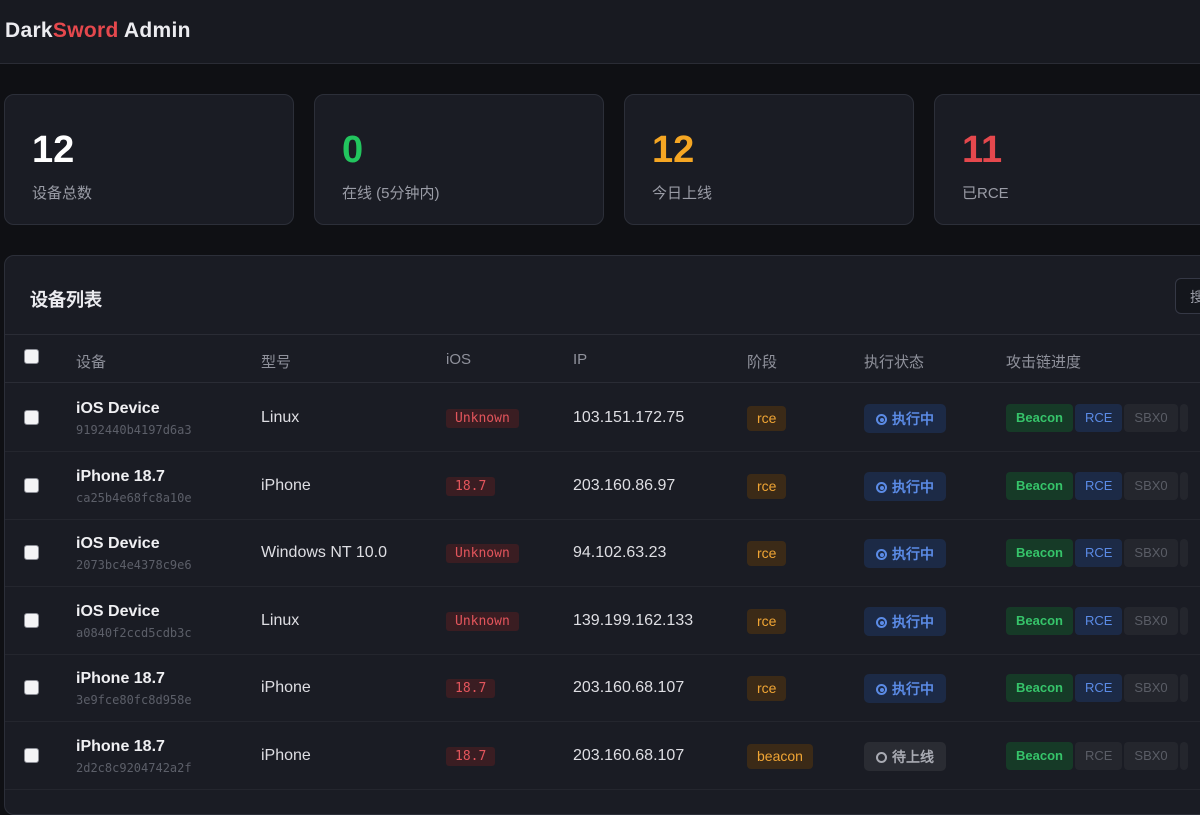 The height and width of the screenshot is (815, 1200). Describe the element at coordinates (673, 150) in the screenshot. I see `stat-value: 12` at that location.